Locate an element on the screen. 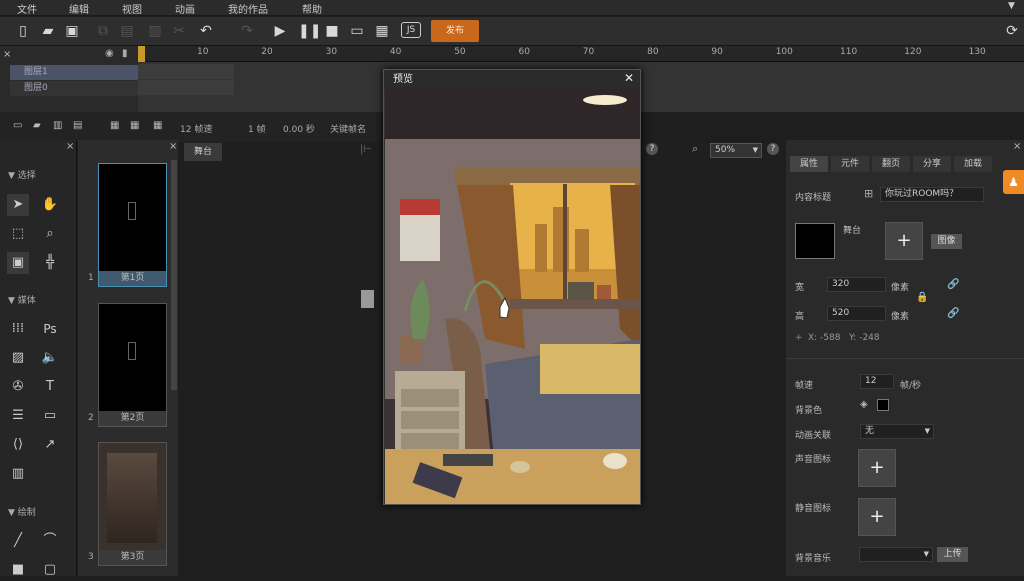 The image size is (1024, 581). select-arrow-icon: ➤ is located at coordinates (18, 205).